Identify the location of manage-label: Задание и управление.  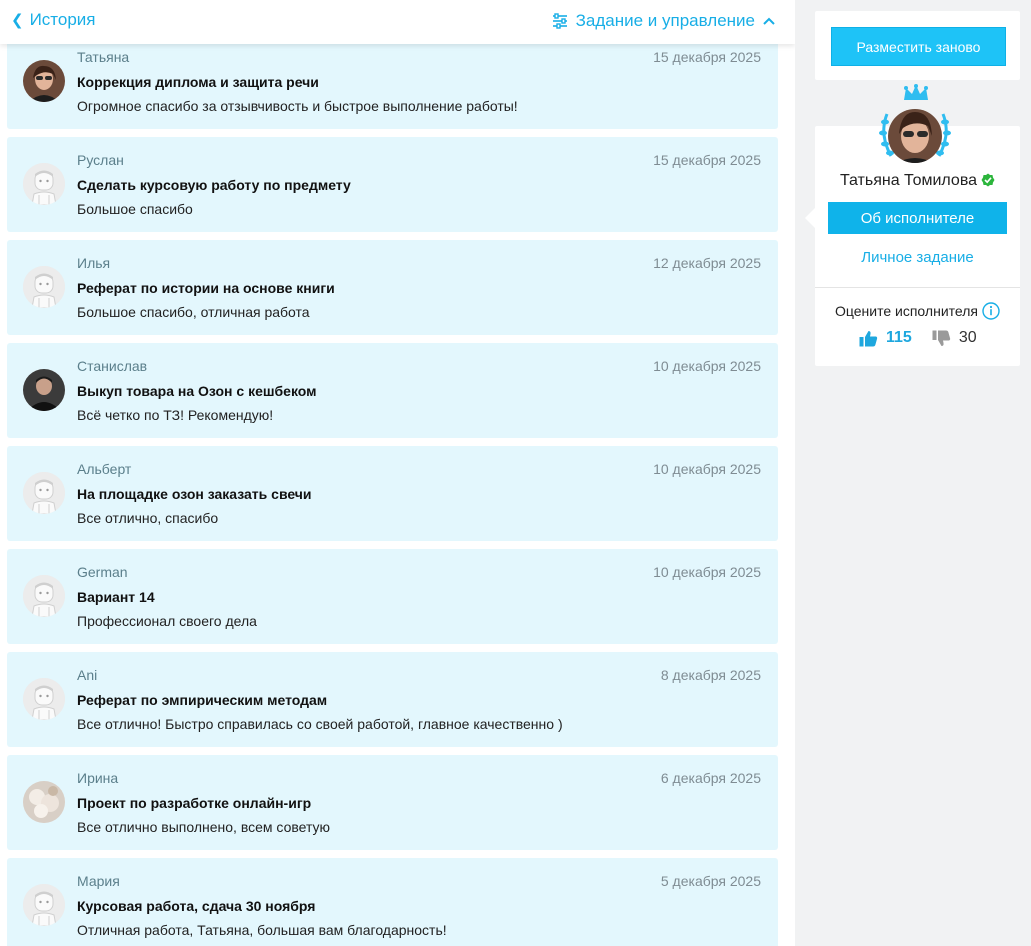
(665, 20).